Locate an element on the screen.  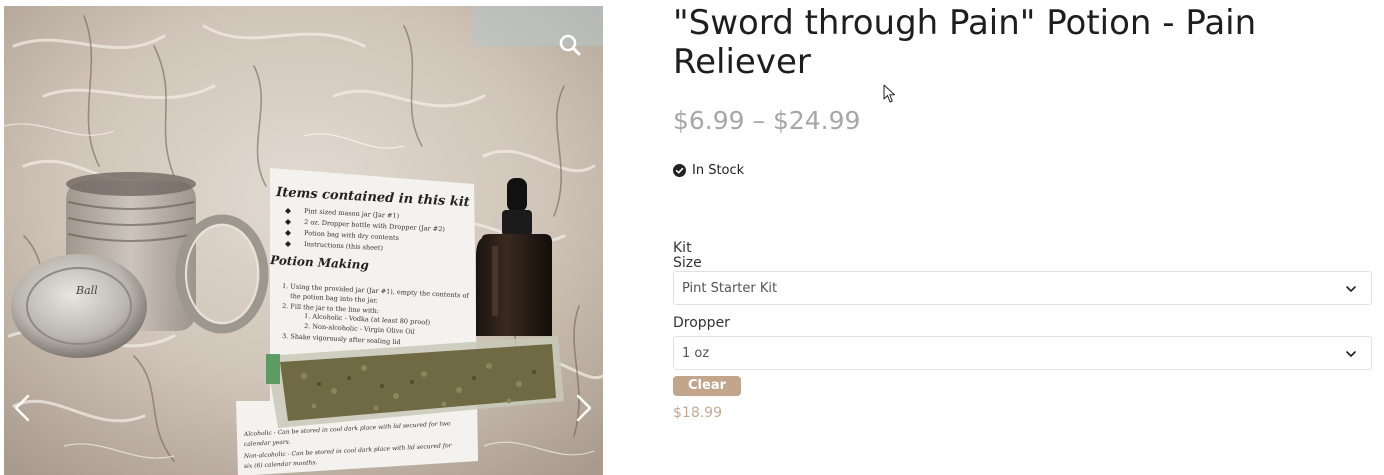
gallery-prev-button is located at coordinates (23, 408).